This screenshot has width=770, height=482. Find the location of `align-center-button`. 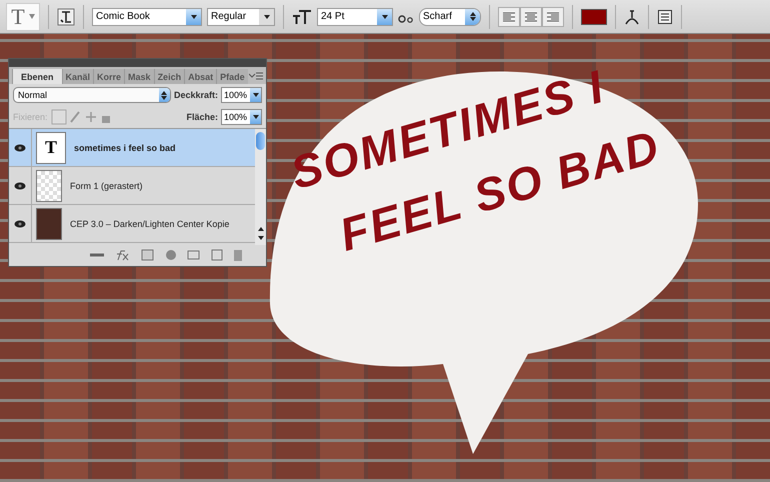

align-center-button is located at coordinates (531, 16).